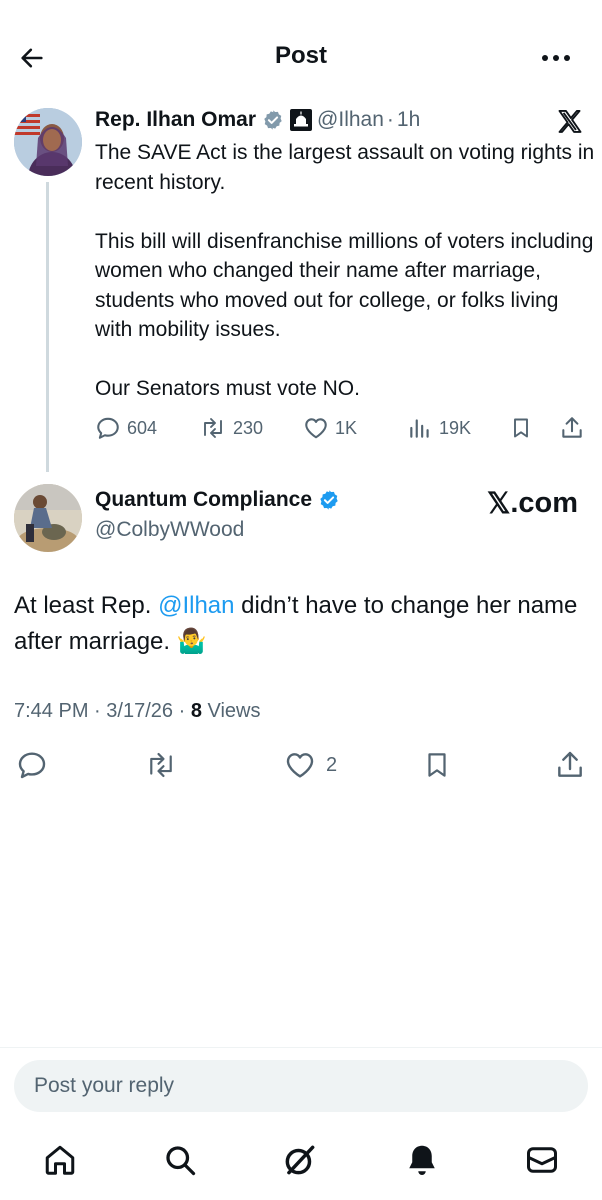  Describe the element at coordinates (273, 120) in the screenshot. I see `verified-gray-icon` at that location.